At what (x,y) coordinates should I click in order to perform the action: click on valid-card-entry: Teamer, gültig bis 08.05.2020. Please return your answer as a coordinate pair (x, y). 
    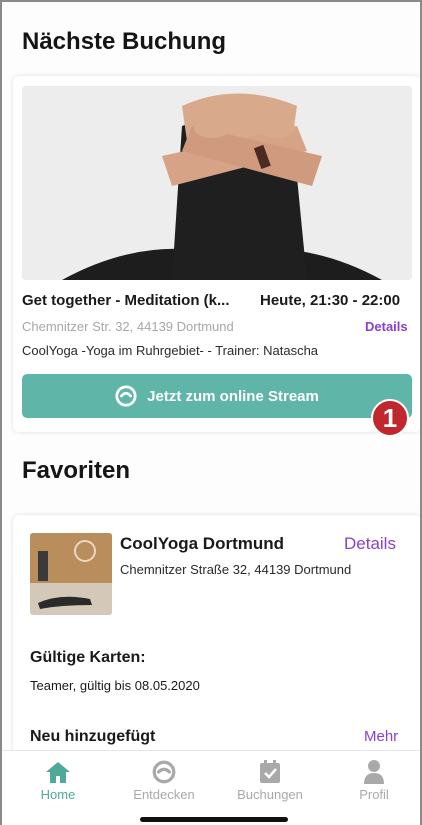
    Looking at the image, I should click on (115, 685).